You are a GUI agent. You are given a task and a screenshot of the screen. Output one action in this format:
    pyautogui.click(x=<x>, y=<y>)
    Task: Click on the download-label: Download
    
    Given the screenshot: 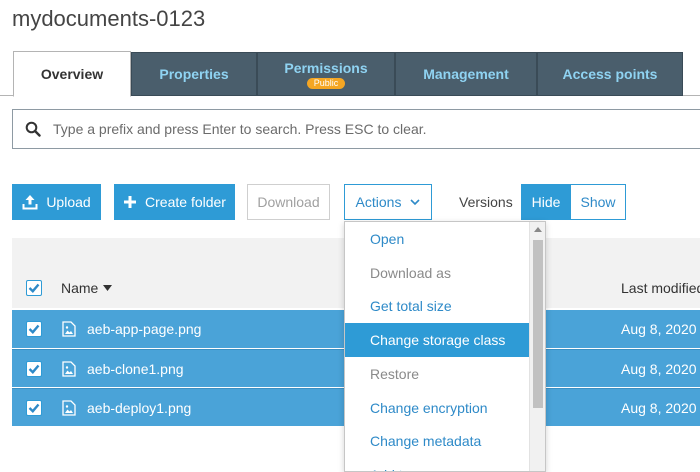 What is the action you would take?
    pyautogui.click(x=288, y=202)
    